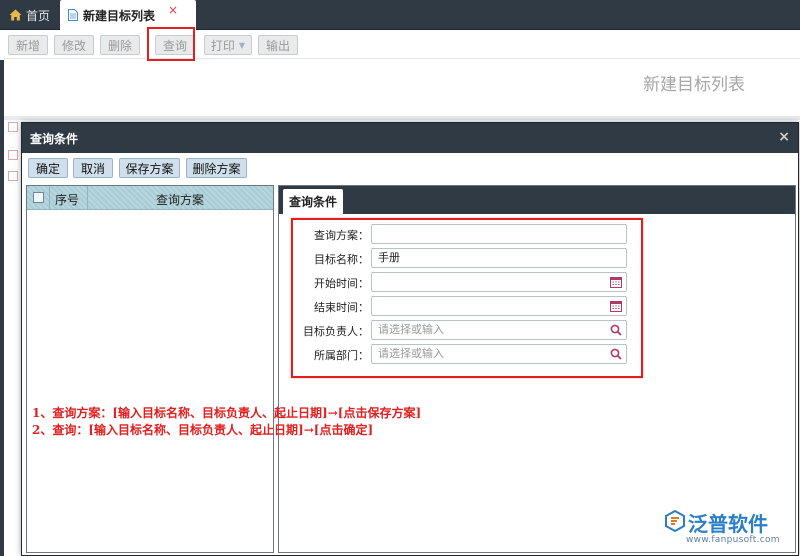  Describe the element at coordinates (120, 45) in the screenshot. I see `delete-button: 删除` at that location.